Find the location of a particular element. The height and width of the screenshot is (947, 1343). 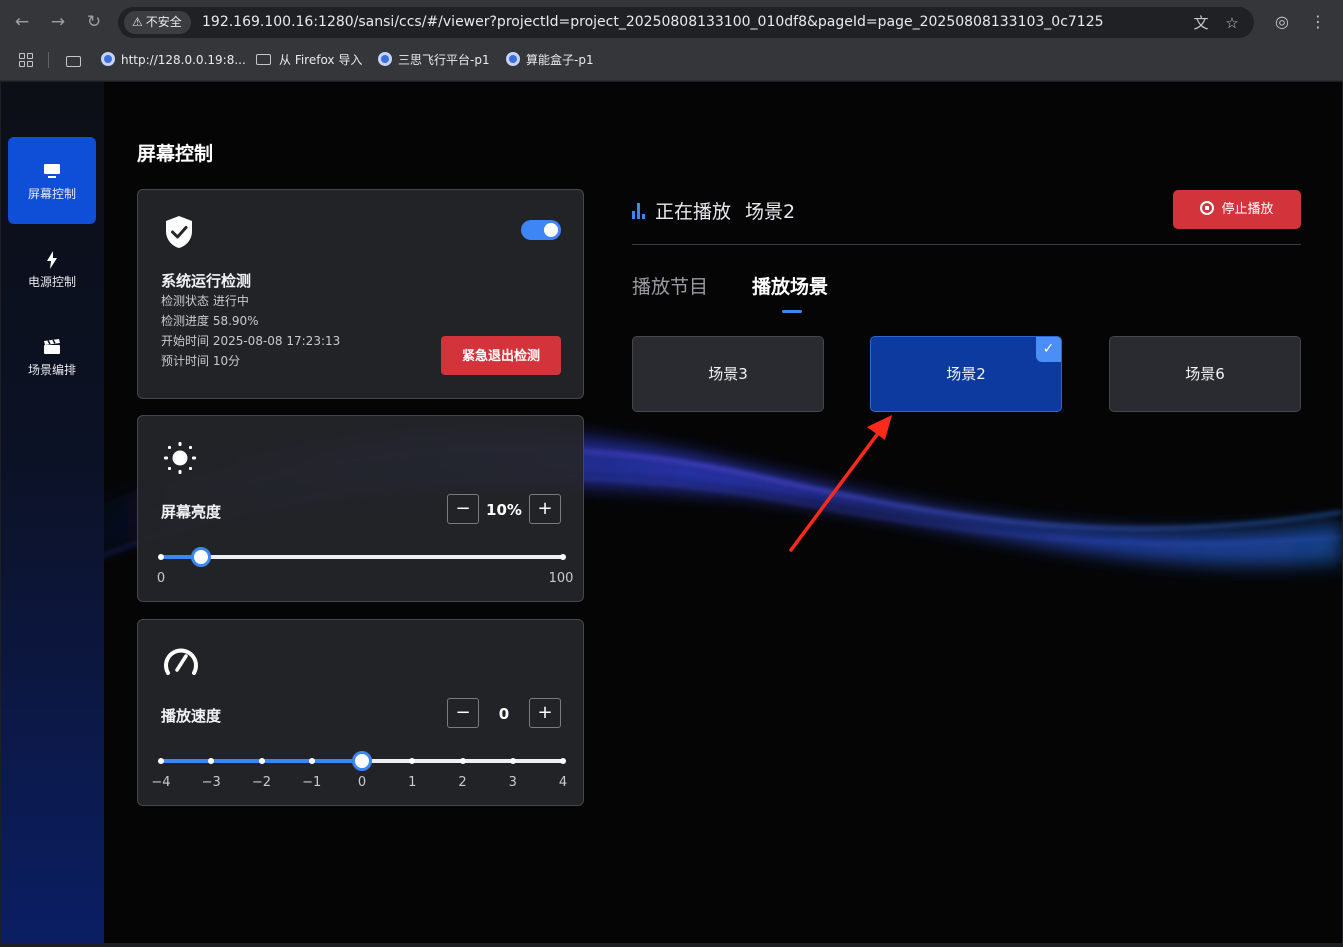

emergency-exit-check-button: 紧急退出检测 is located at coordinates (501, 355).